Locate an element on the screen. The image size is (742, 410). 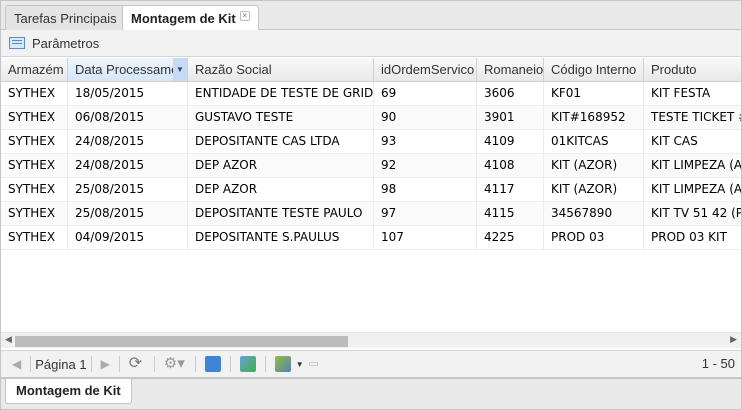
parameters-bar: Parâmetros is located at coordinates (371, 43).